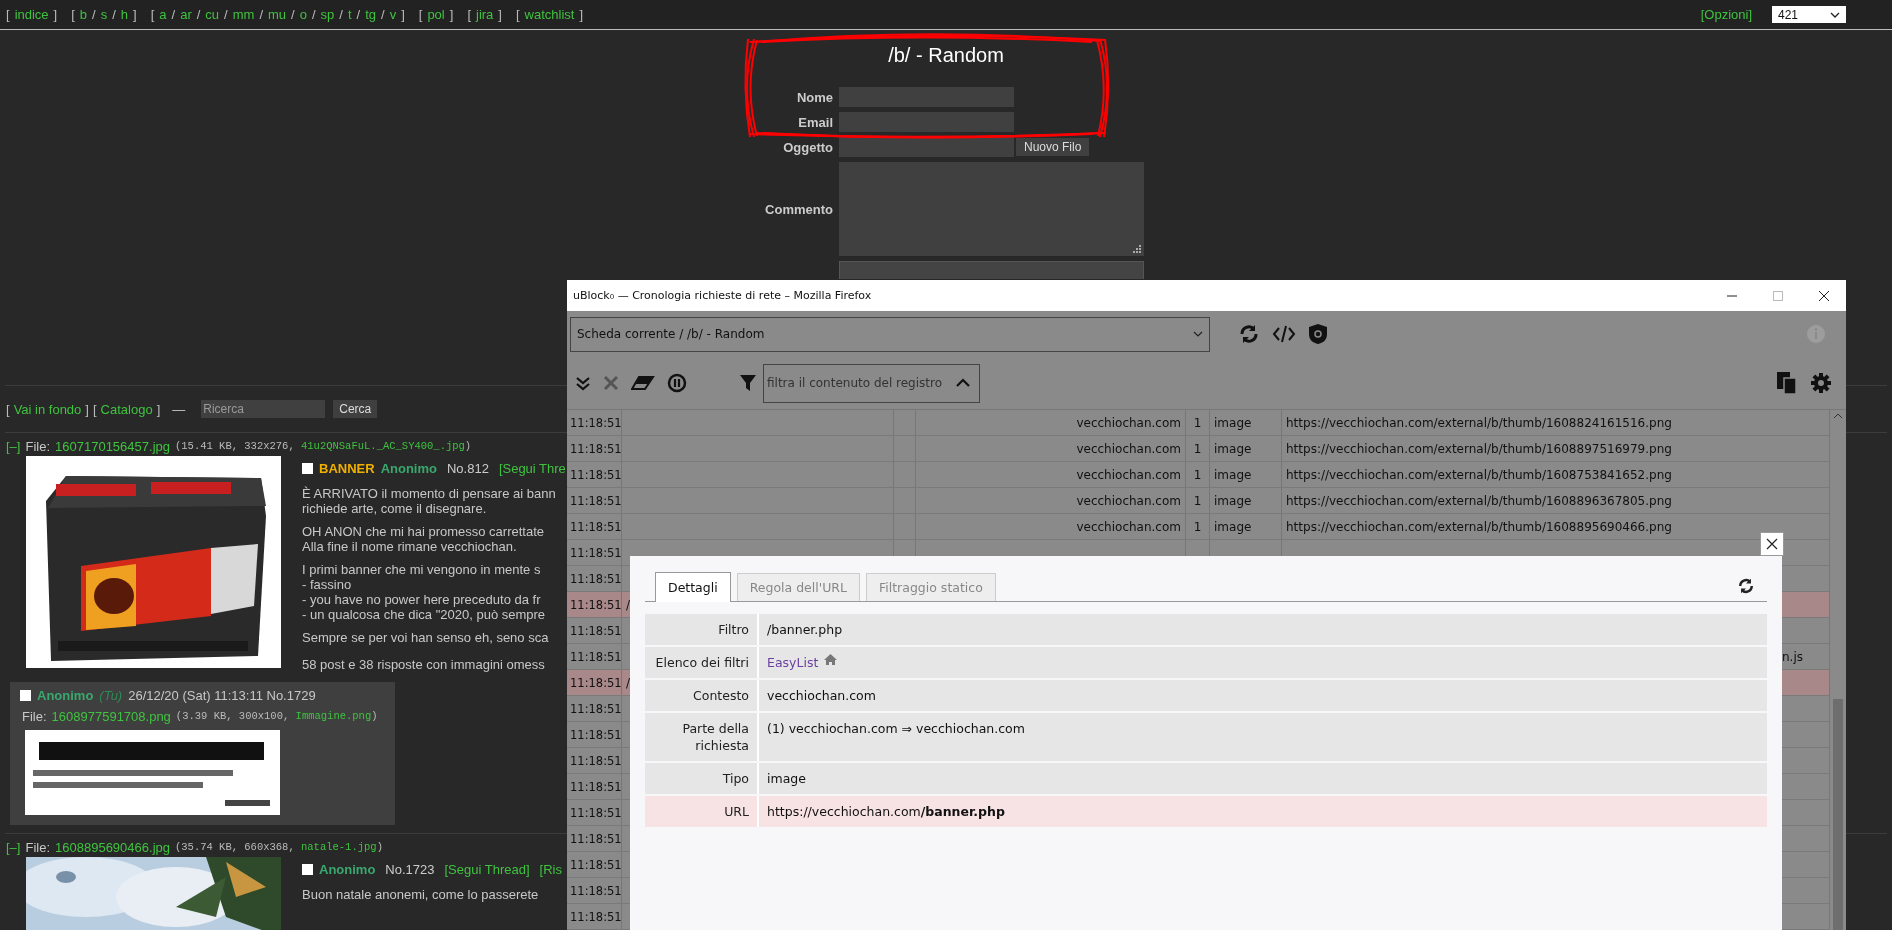  I want to click on thread-nav-link: Catalogo, so click(126, 409).